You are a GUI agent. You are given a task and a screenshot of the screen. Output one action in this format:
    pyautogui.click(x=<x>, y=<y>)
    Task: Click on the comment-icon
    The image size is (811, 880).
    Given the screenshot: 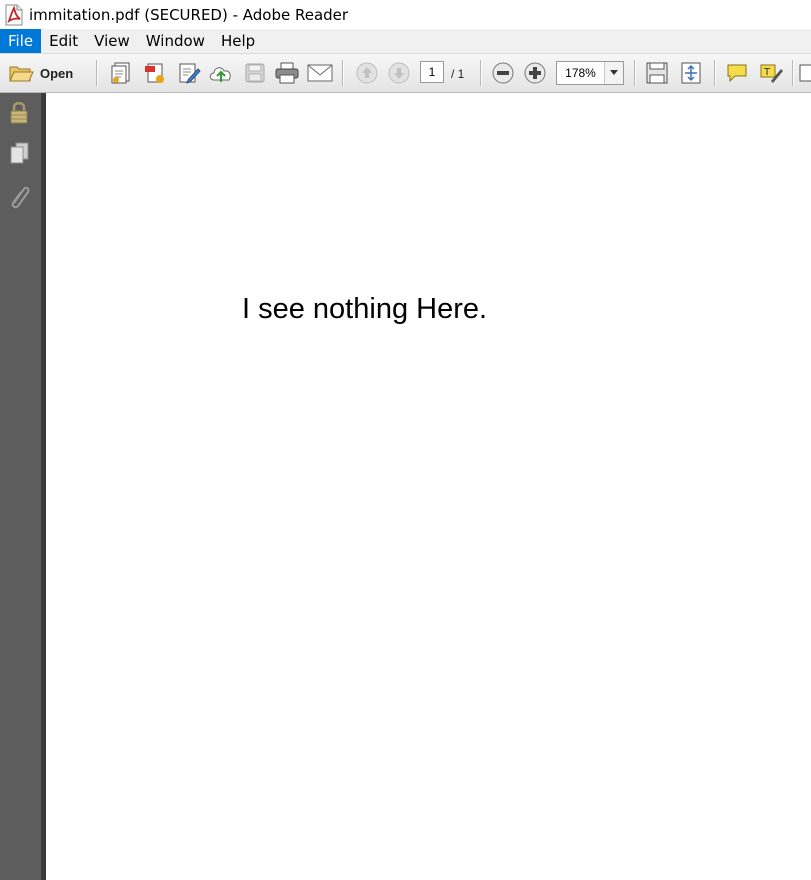 What is the action you would take?
    pyautogui.click(x=737, y=73)
    